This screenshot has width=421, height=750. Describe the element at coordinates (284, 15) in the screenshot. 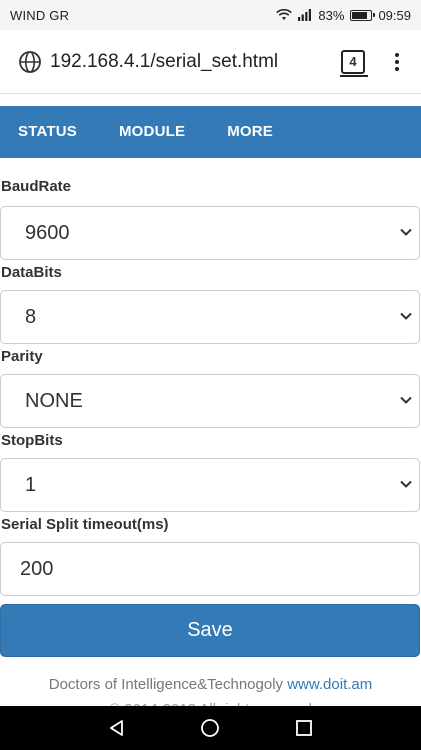

I see `wifi-icon` at that location.